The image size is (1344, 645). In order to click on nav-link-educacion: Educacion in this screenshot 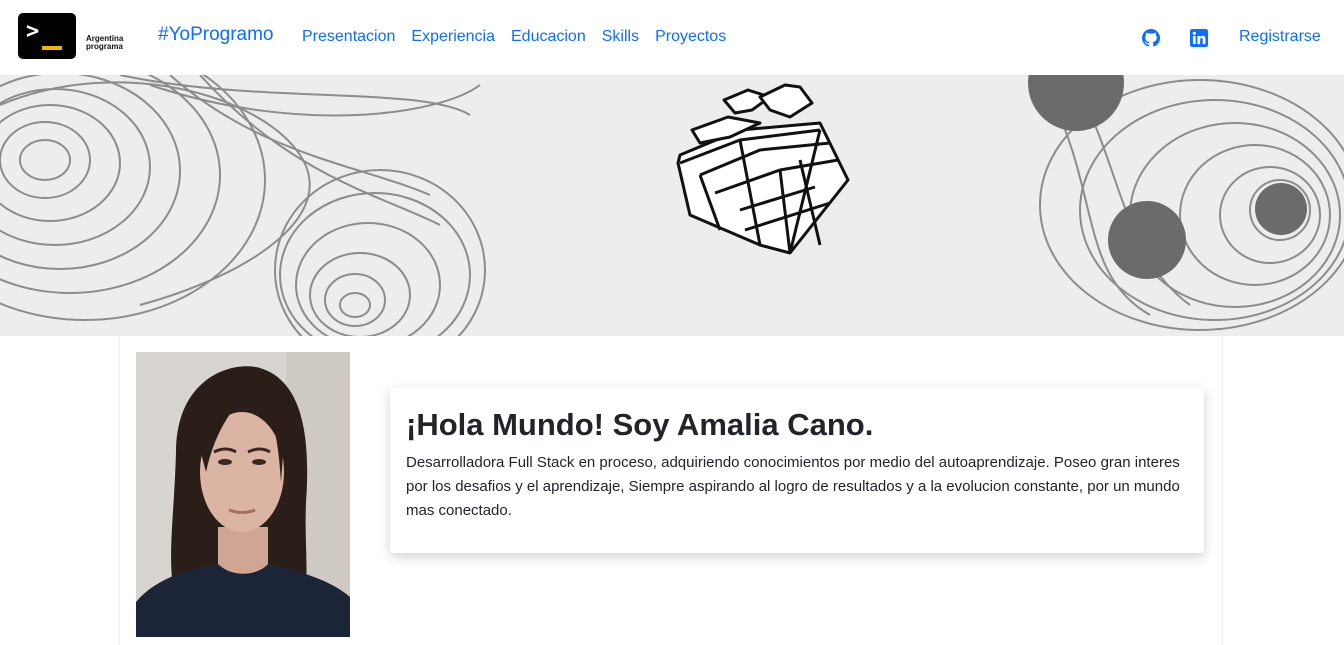, I will do `click(548, 37)`.